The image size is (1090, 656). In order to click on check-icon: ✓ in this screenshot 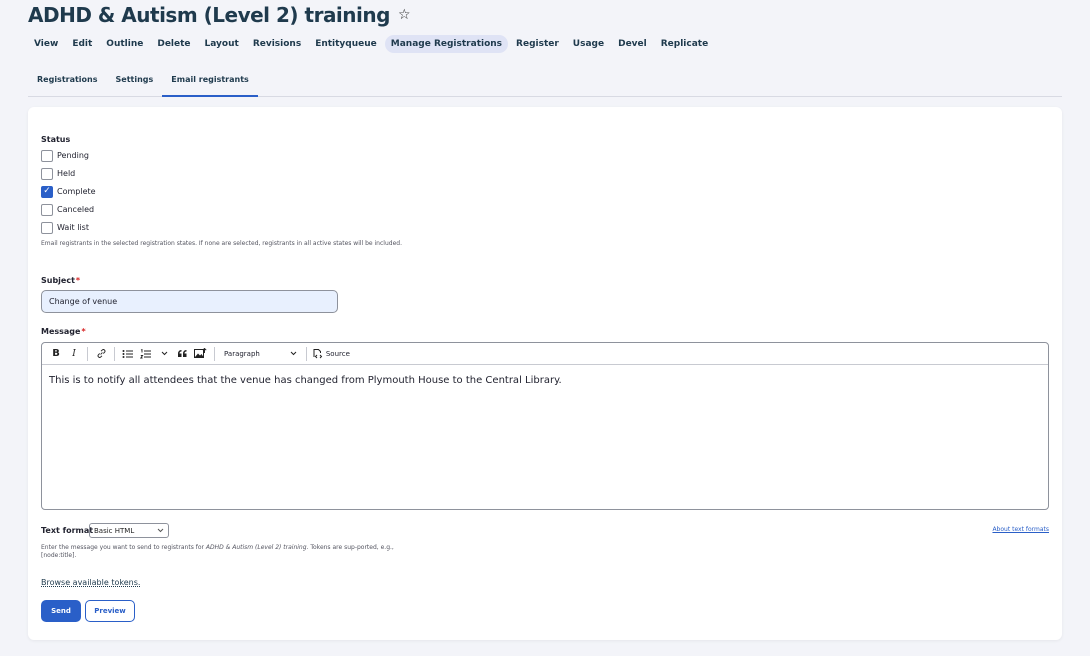, I will do `click(47, 191)`.